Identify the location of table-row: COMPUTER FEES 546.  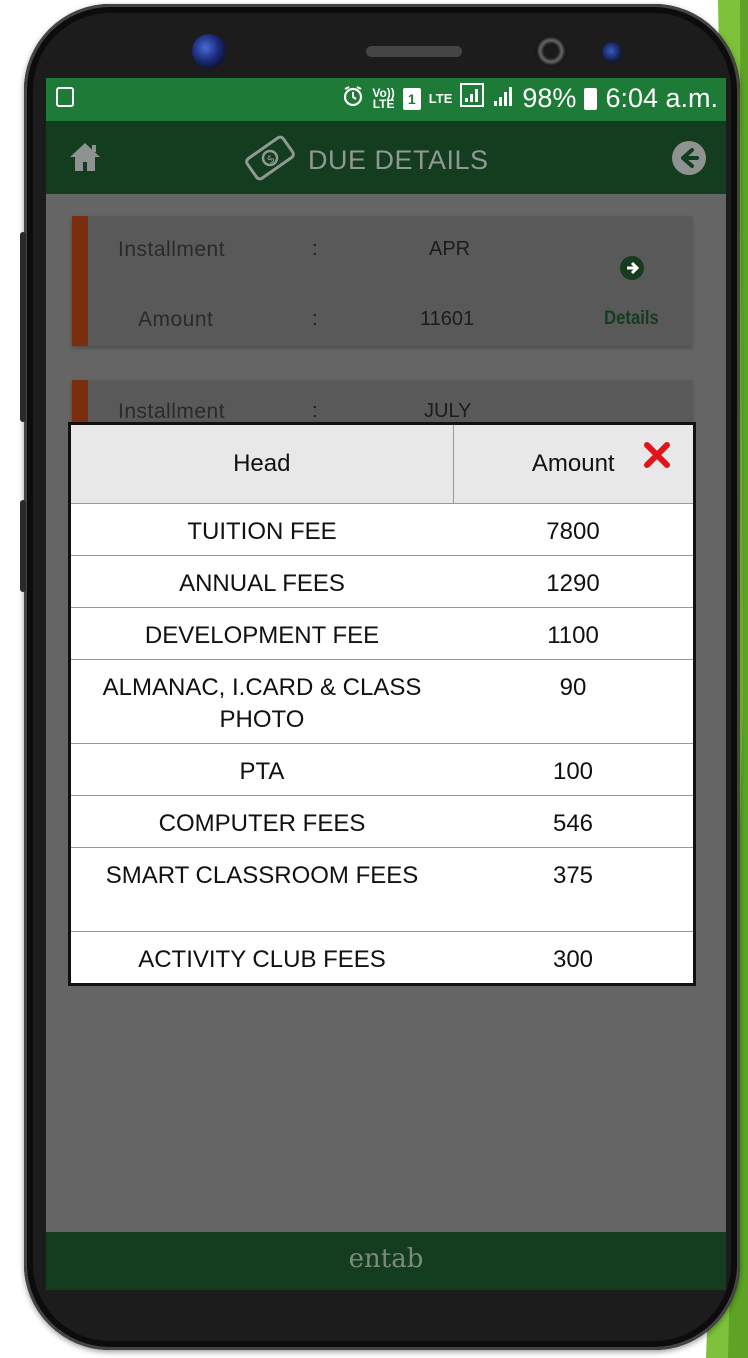
(382, 821).